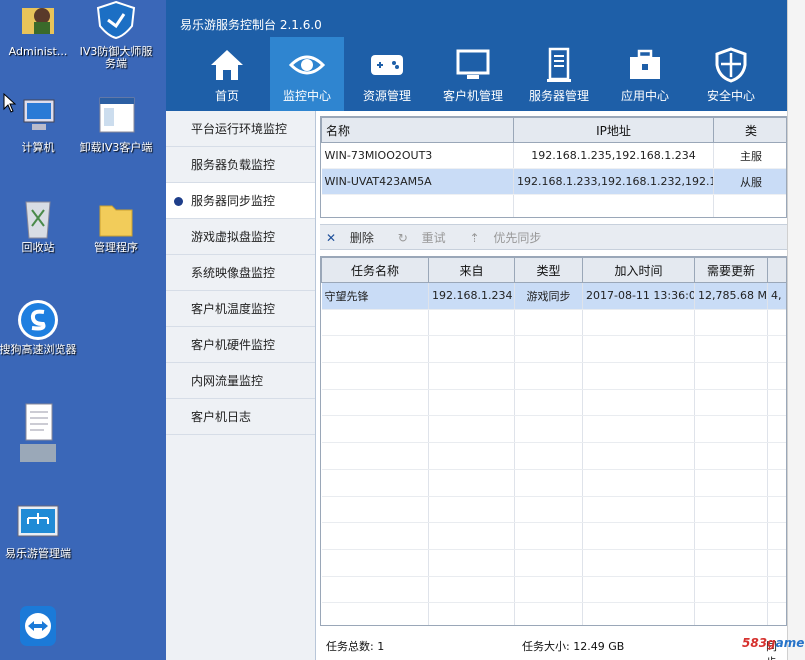 The width and height of the screenshot is (805, 660). I want to click on delete-button: ✕ 删除, so click(355, 238).